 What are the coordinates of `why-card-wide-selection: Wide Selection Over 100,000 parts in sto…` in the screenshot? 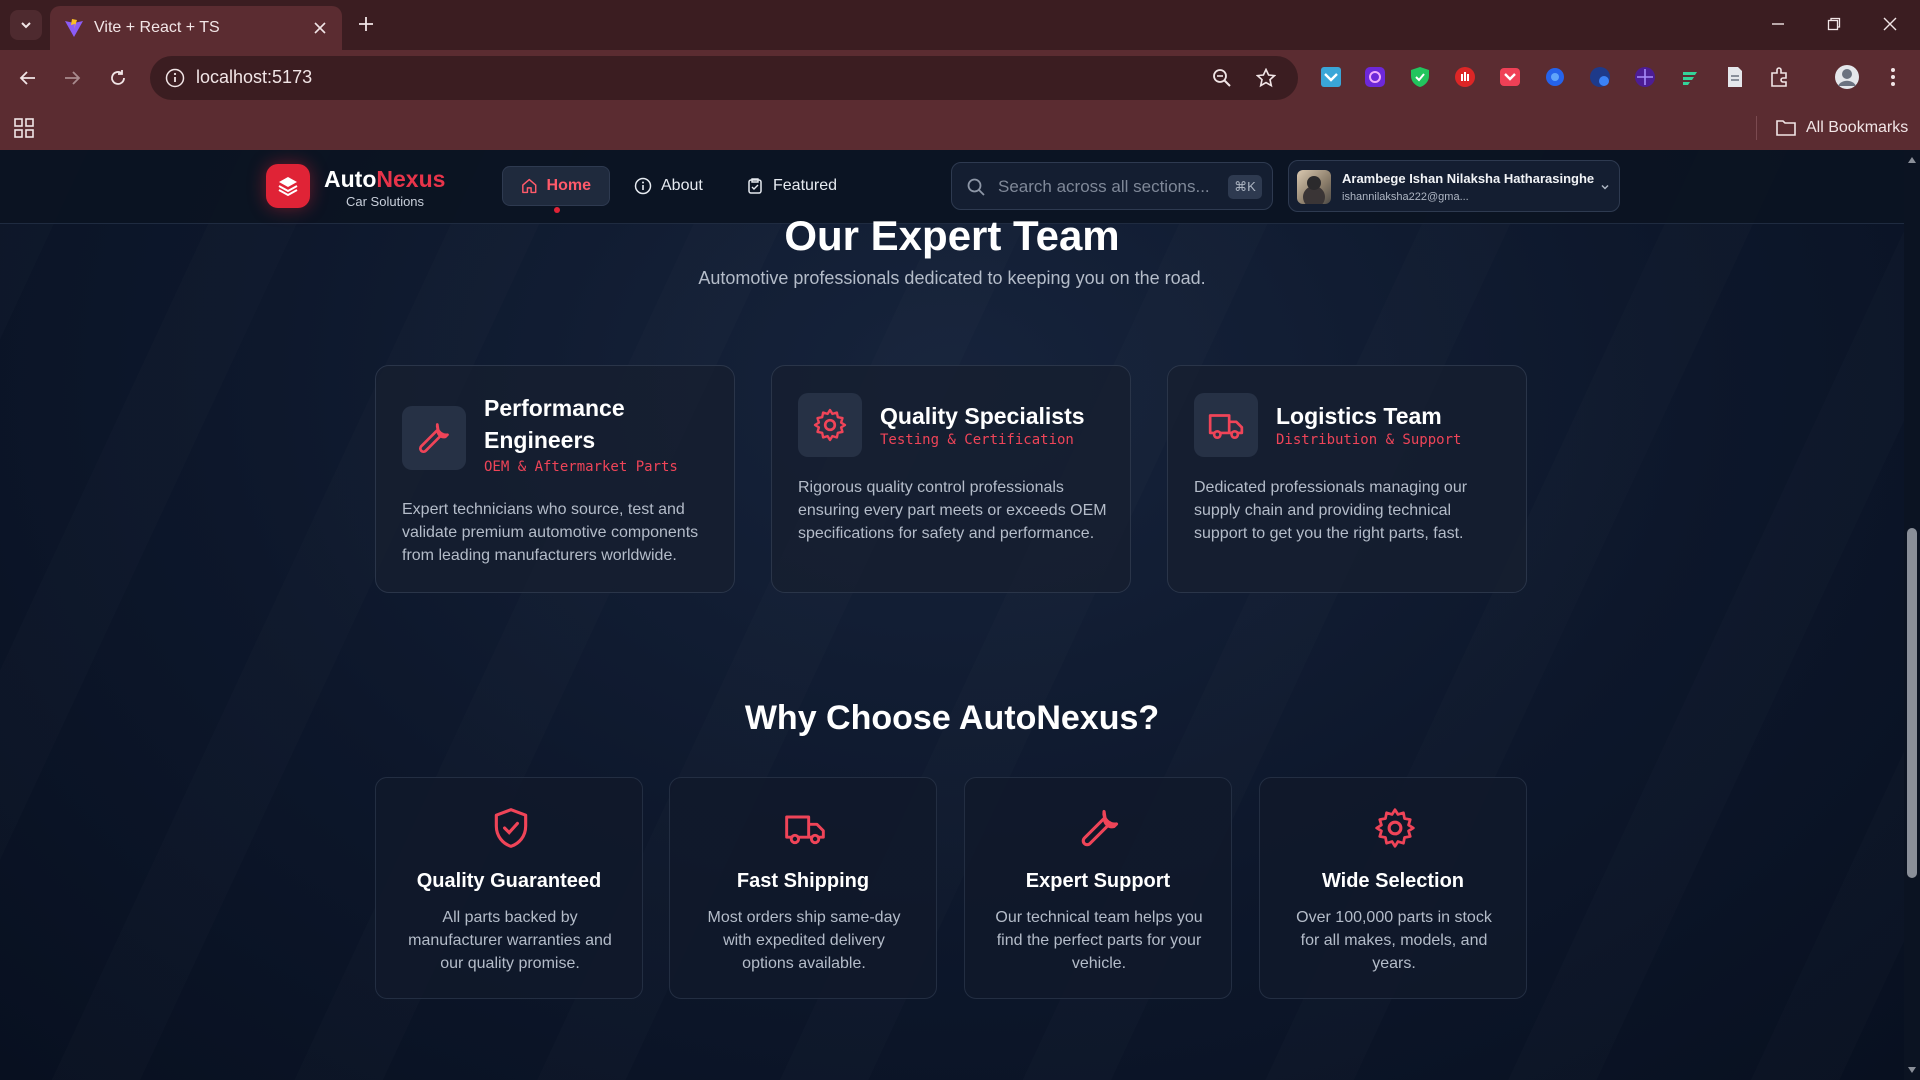 It's located at (1393, 888).